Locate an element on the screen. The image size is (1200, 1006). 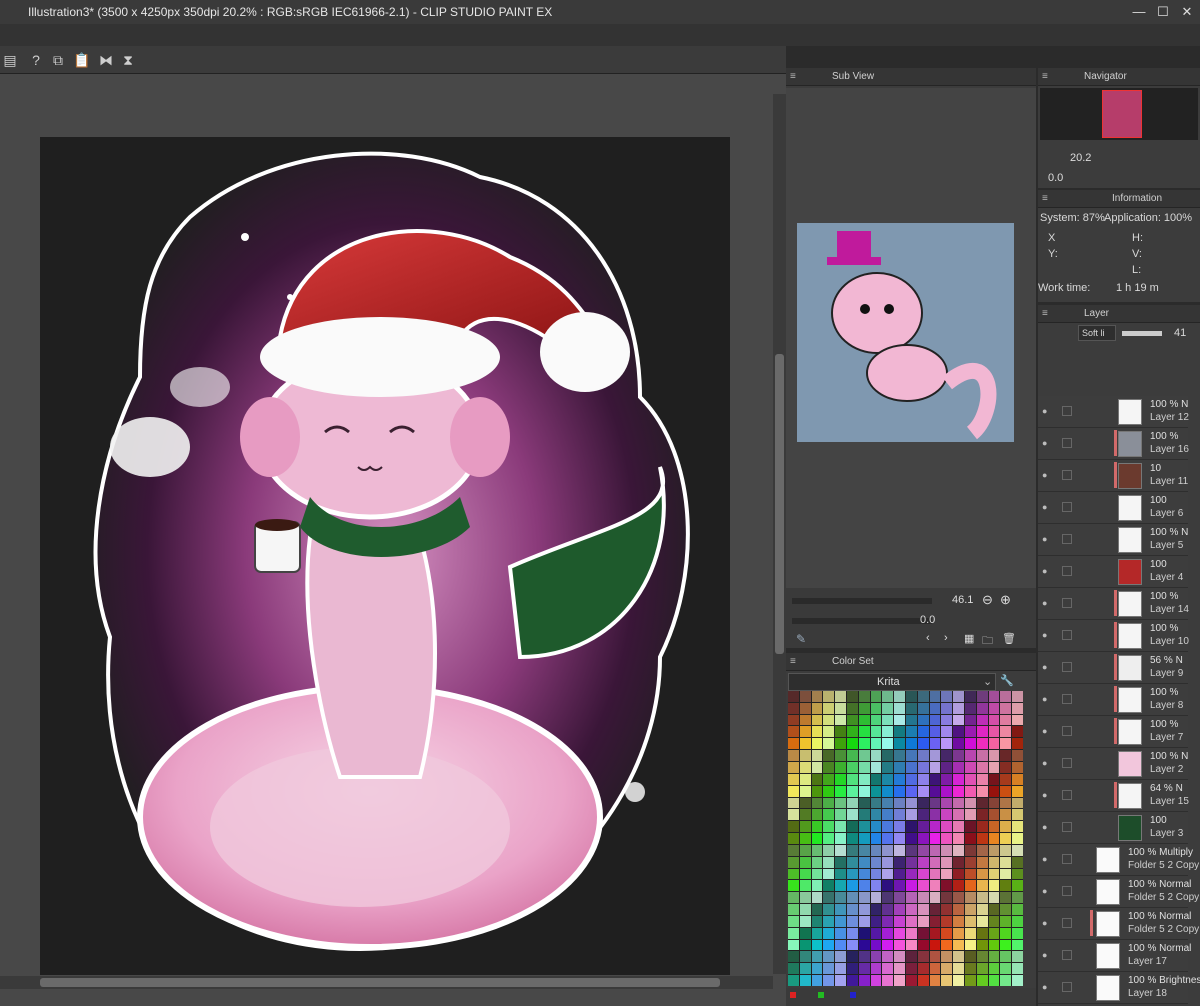
delete-icon: 🗑 is located at coordinates (1009, 638).